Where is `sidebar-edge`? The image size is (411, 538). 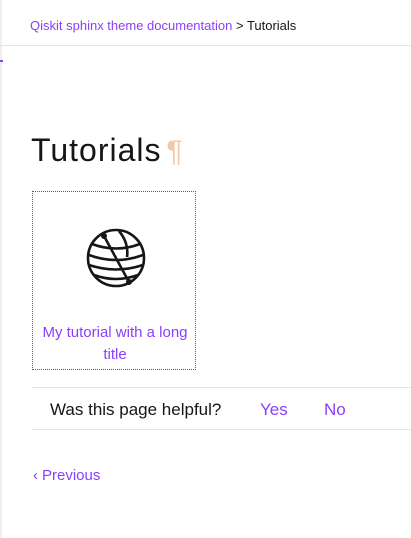
sidebar-edge is located at coordinates (1, 269).